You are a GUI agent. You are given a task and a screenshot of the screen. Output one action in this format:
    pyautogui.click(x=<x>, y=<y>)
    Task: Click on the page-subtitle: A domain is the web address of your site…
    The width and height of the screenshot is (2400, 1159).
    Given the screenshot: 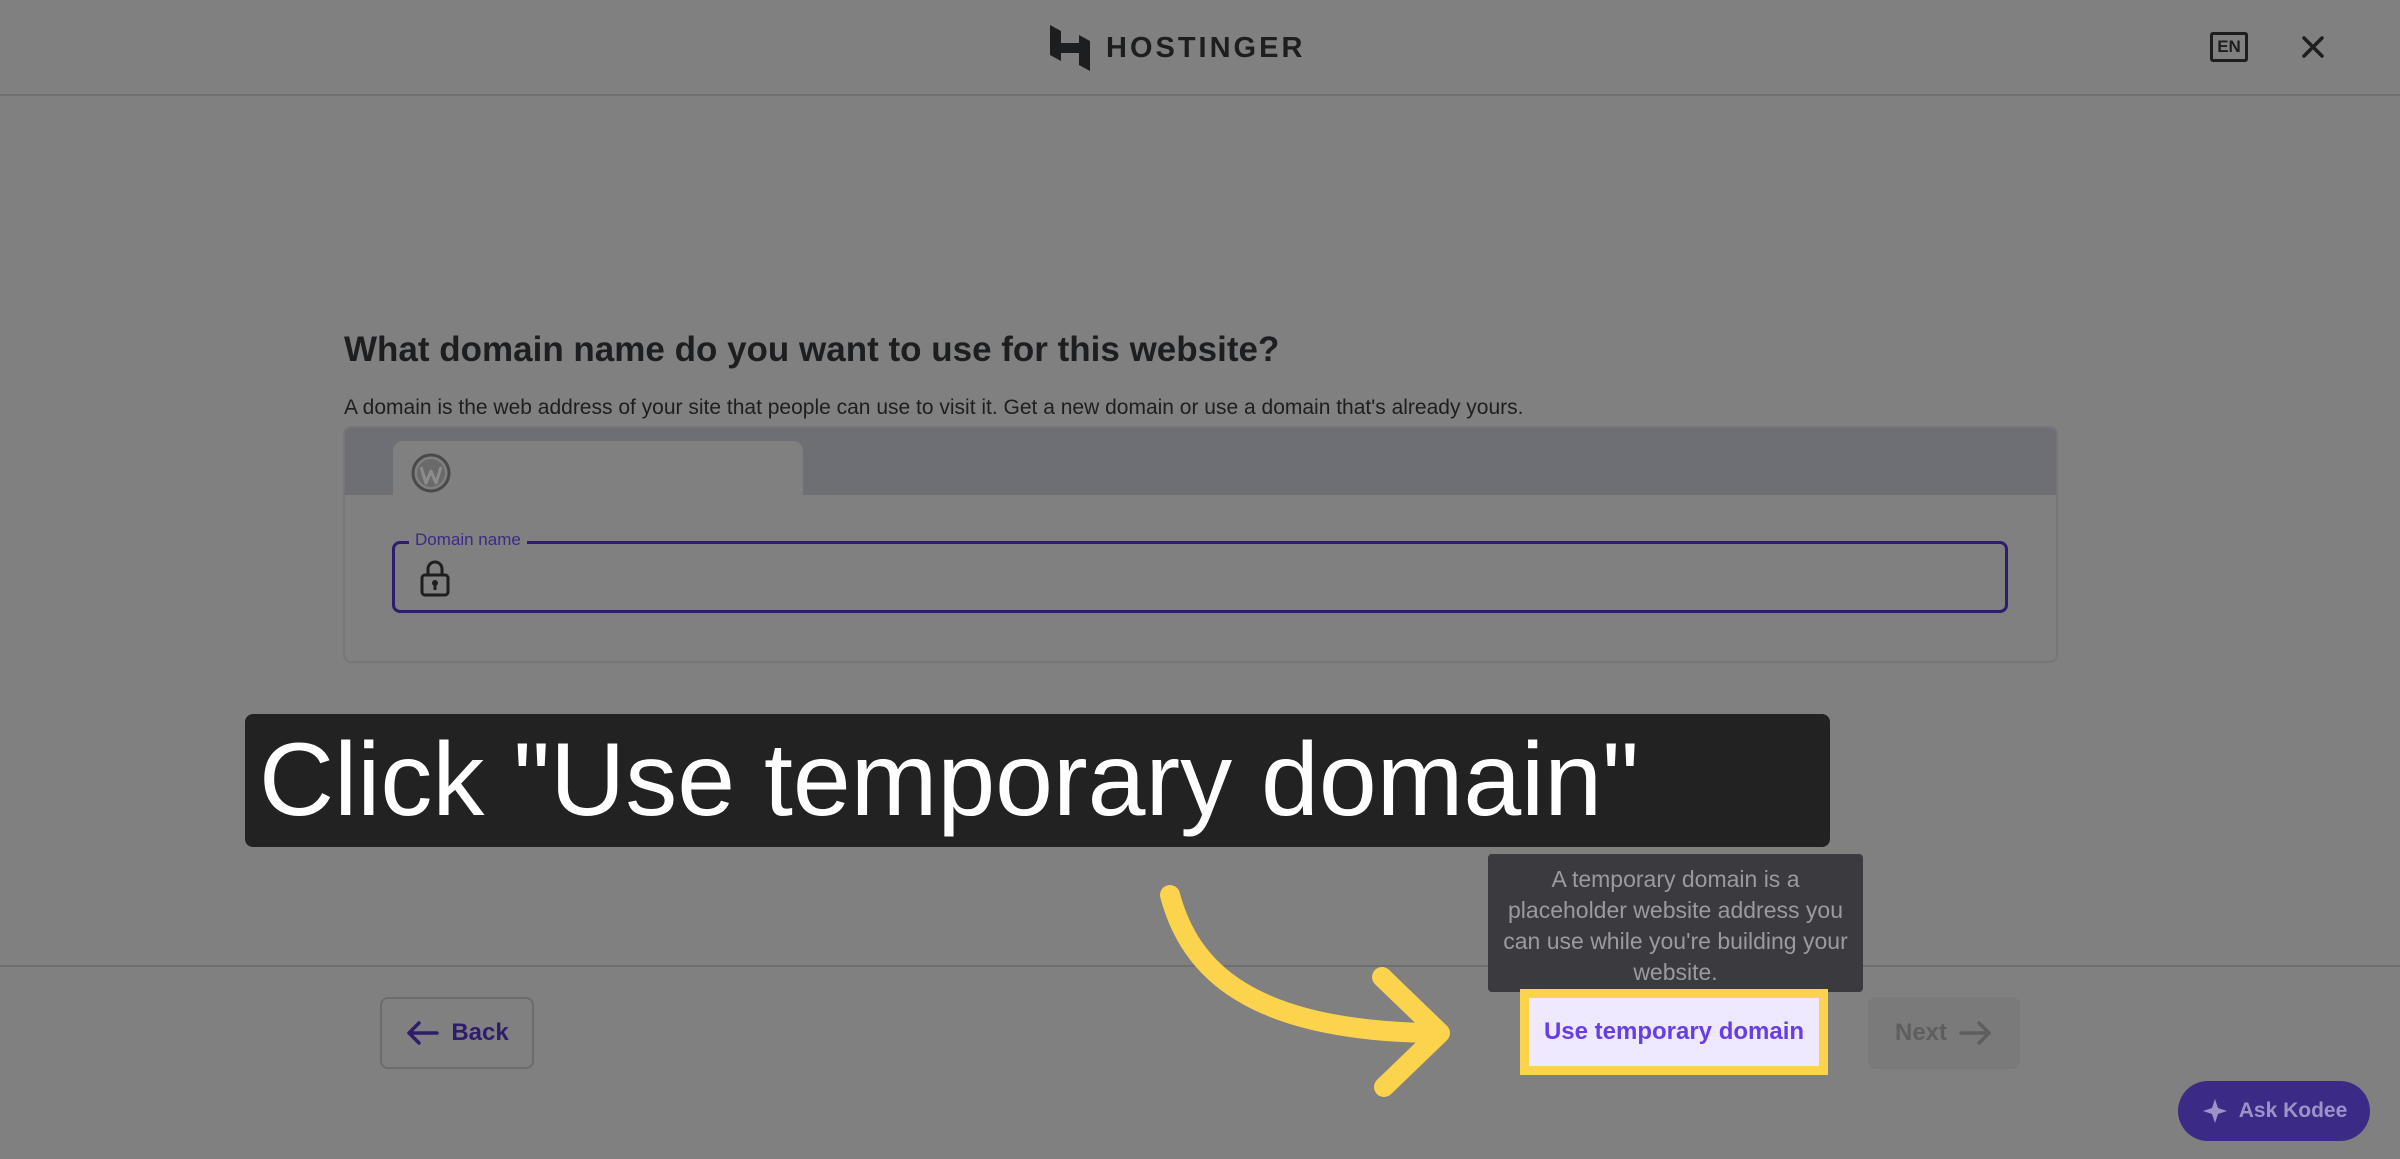 What is the action you would take?
    pyautogui.click(x=934, y=407)
    